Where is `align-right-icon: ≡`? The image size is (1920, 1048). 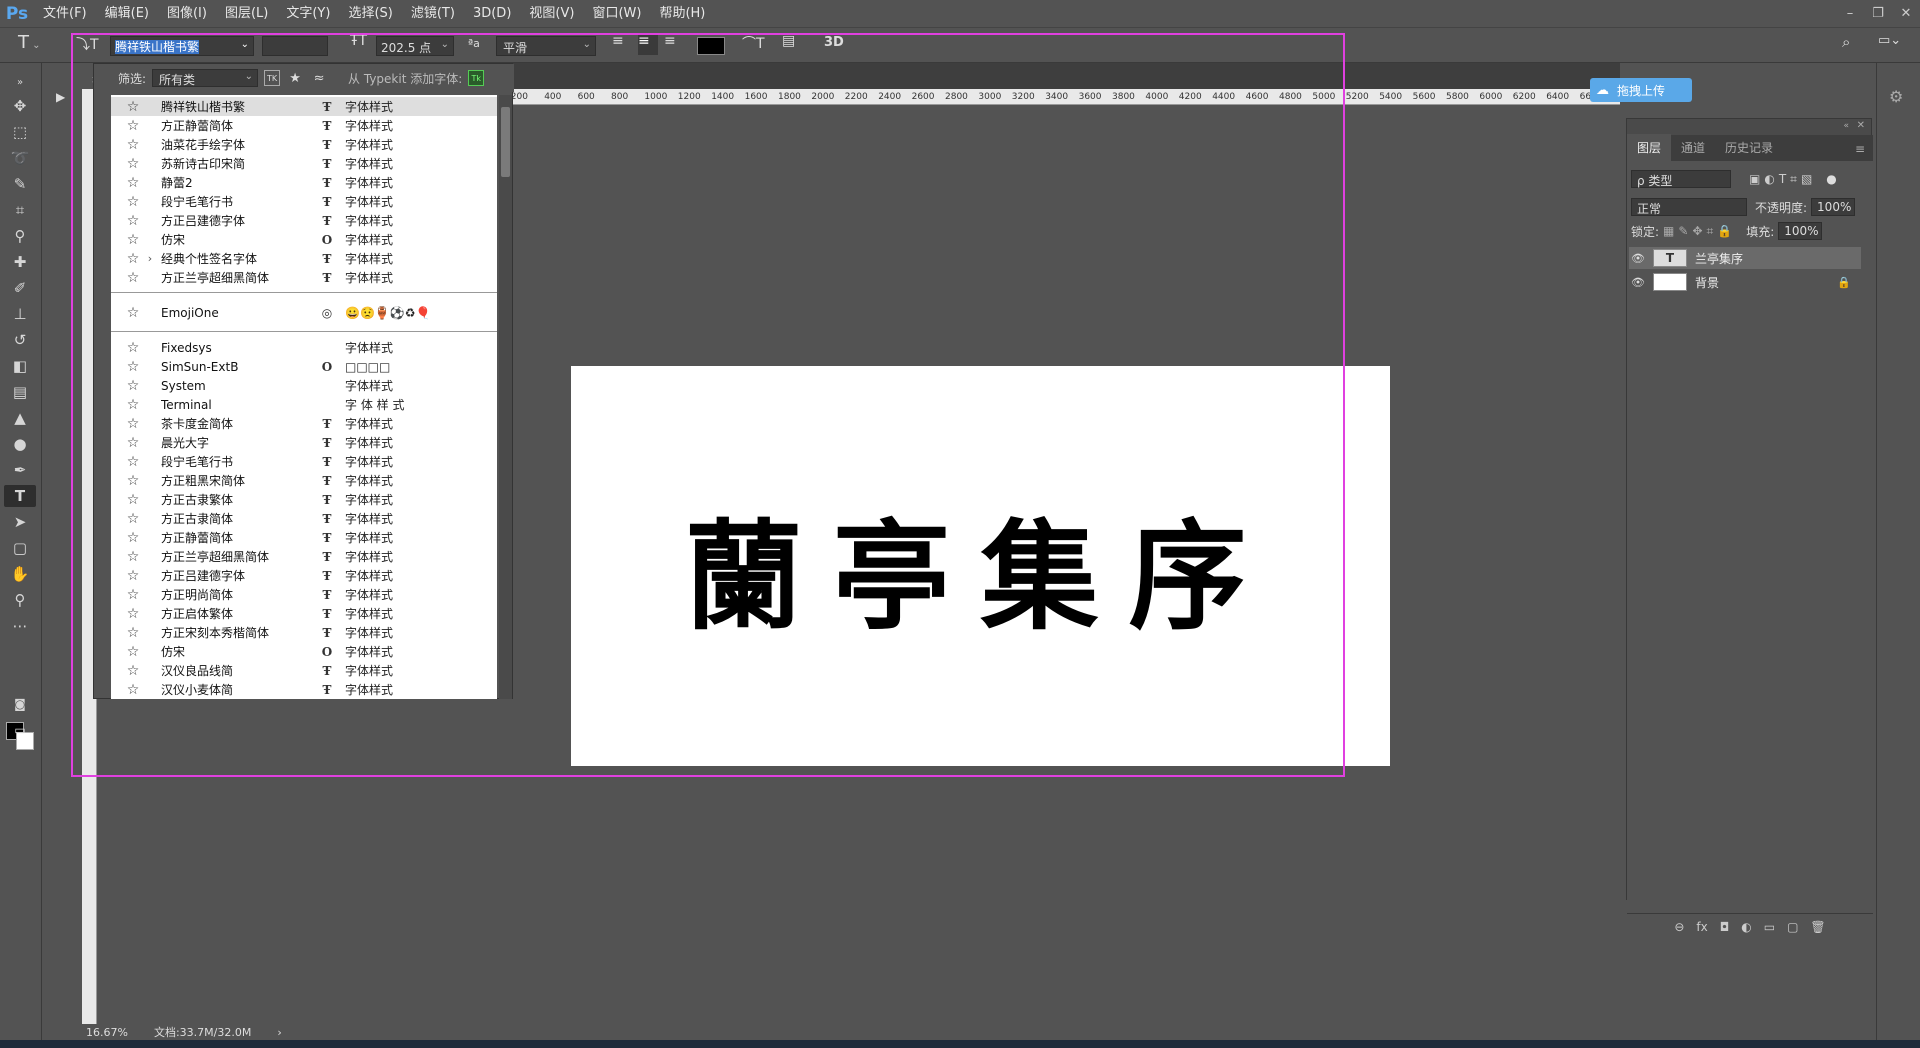
align-right-icon: ≡ is located at coordinates (674, 44).